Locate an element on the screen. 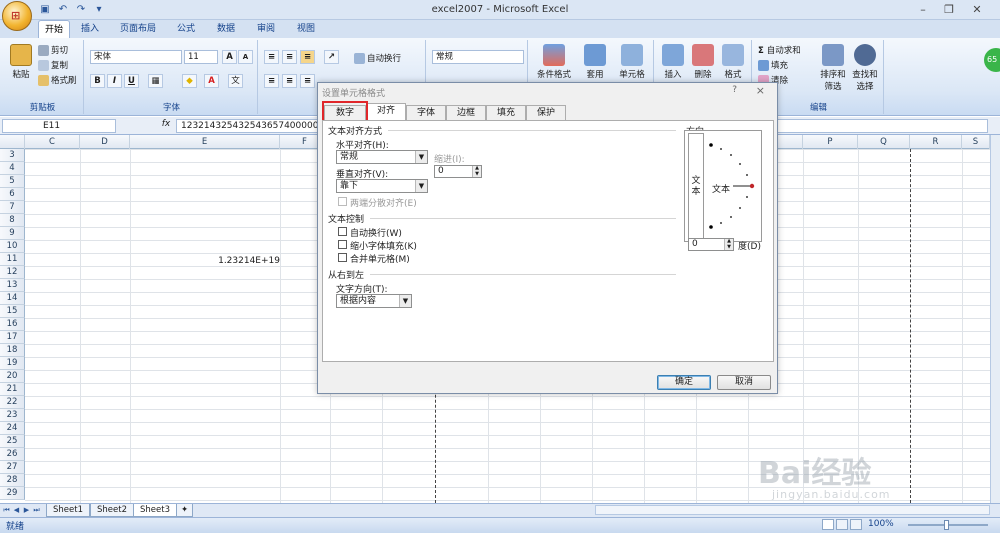 The image size is (1000, 533). text-direction-select: 根据内容 ▼ is located at coordinates (374, 301).